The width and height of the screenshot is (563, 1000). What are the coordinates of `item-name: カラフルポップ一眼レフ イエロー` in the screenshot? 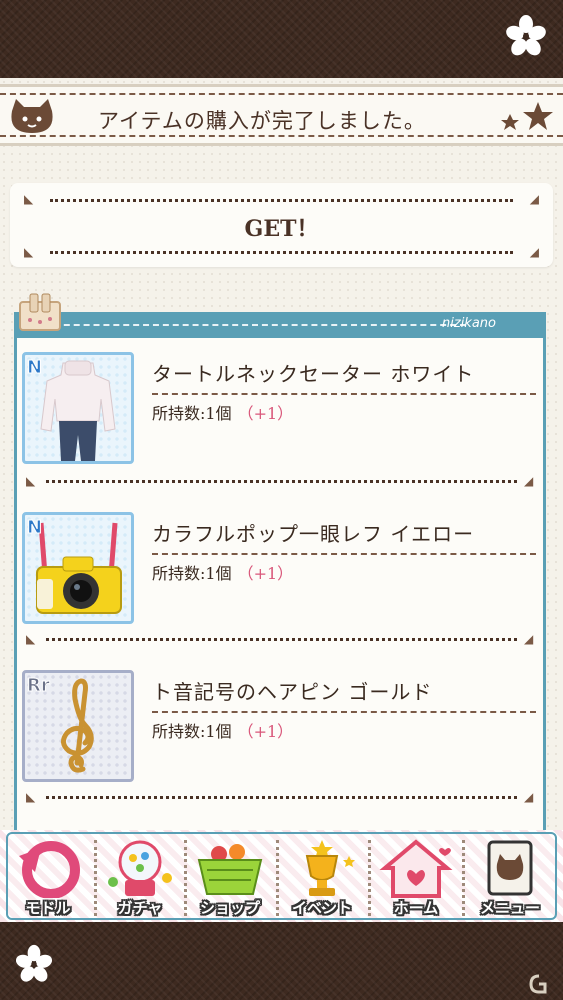 It's located at (344, 536).